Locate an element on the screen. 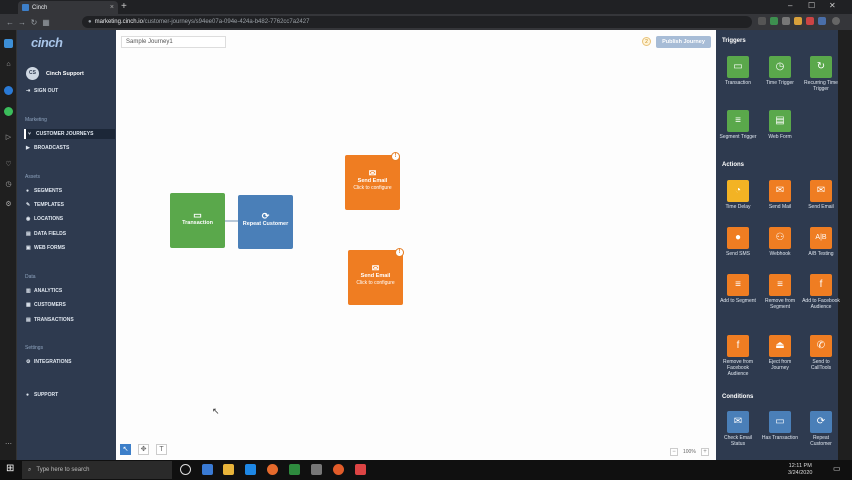 This screenshot has width=852, height=480. palette-time-delay: ◔ Time Delay is located at coordinates (738, 195).